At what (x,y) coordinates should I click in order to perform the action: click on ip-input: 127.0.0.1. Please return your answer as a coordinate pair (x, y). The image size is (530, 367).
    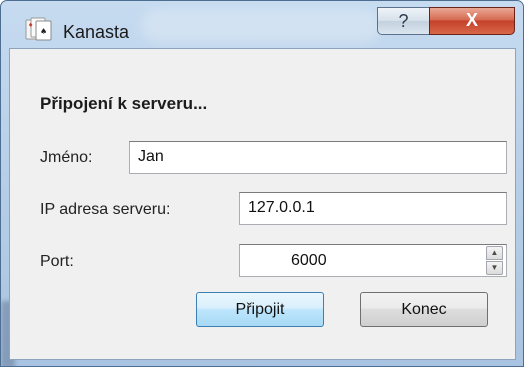
    Looking at the image, I should click on (373, 208).